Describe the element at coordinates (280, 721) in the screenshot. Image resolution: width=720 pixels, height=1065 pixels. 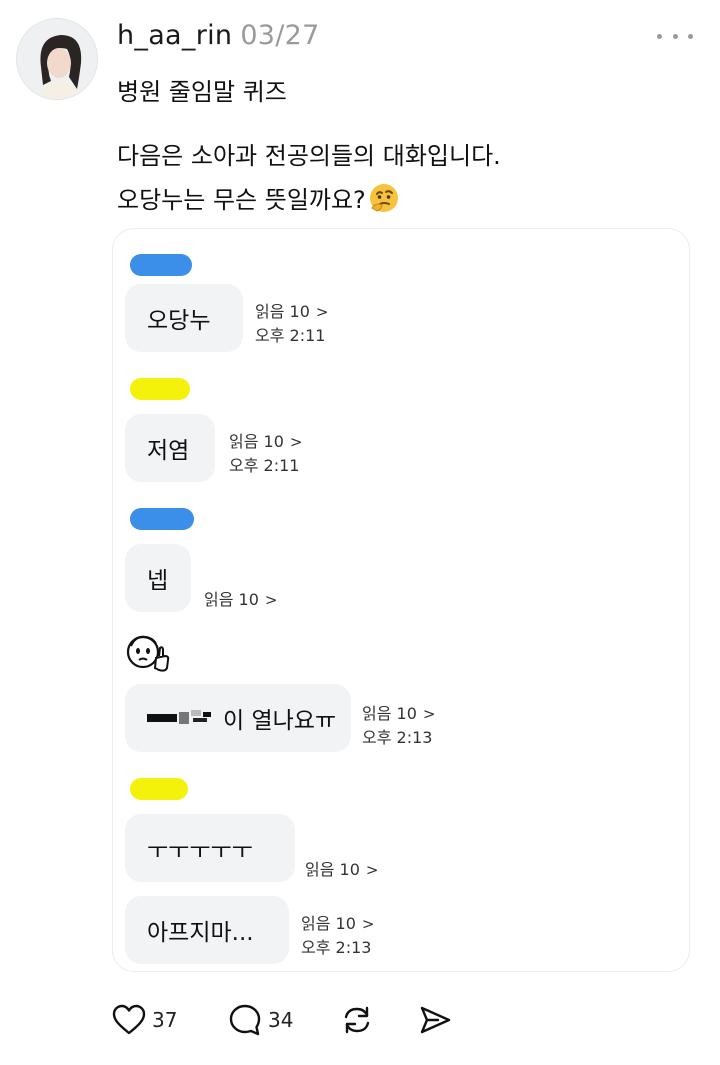
I see `message-text: 이 열나요ㅠ` at that location.